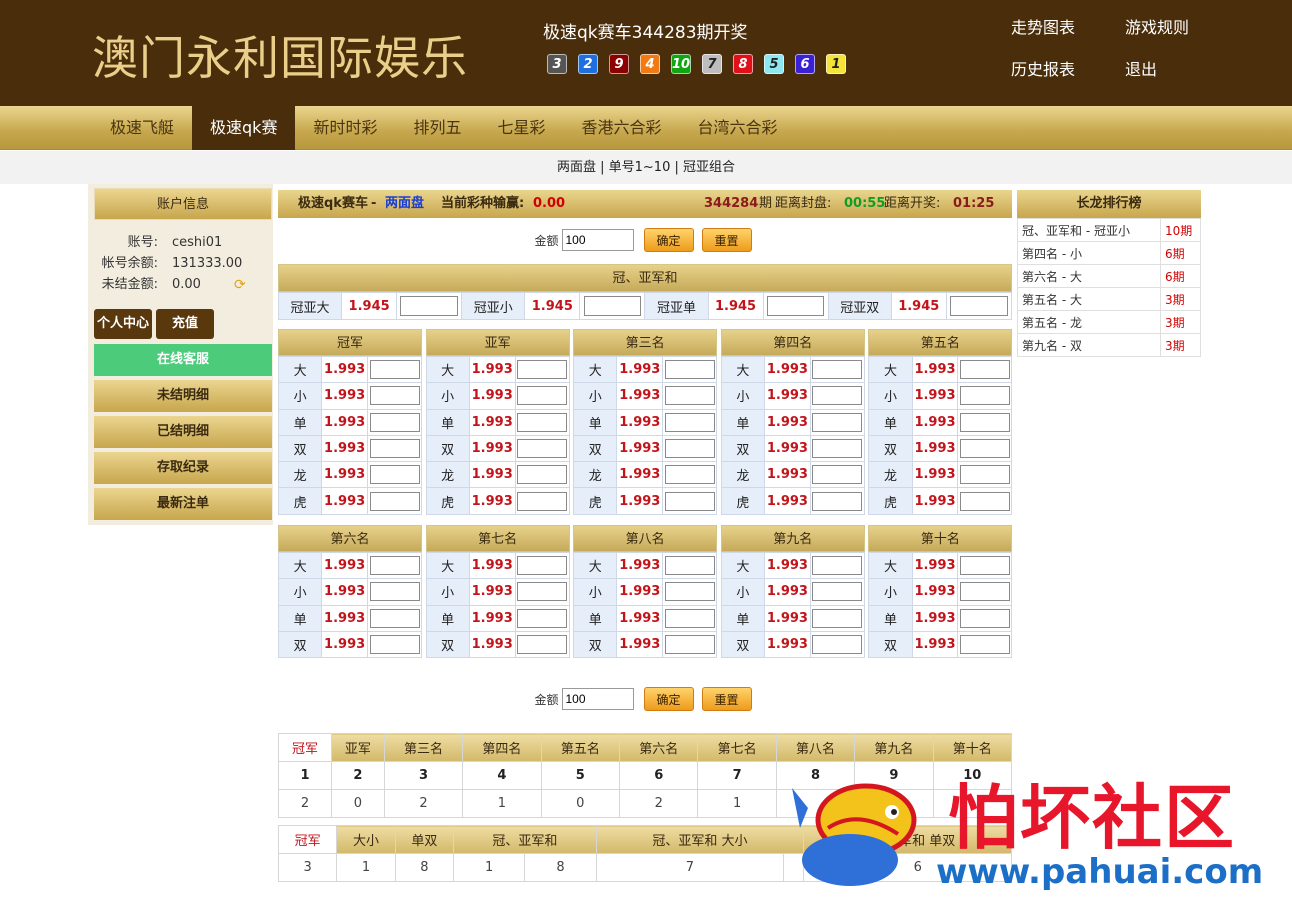 Image resolution: width=1292 pixels, height=907 pixels. What do you see at coordinates (815, 747) in the screenshot?
I see `result-tab: 第八名` at bounding box center [815, 747].